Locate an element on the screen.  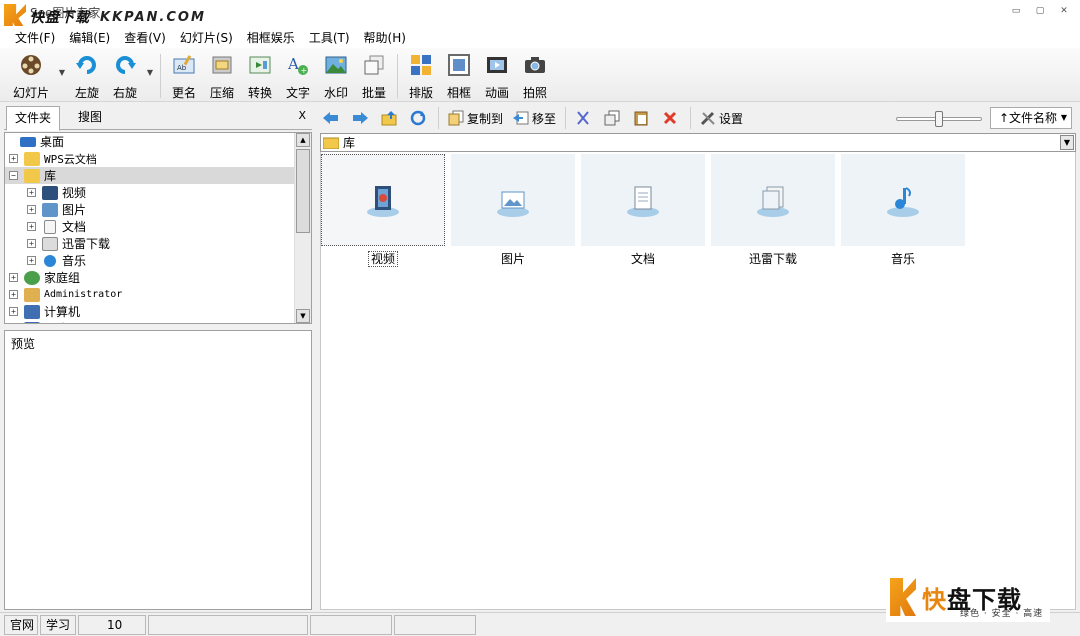
tree-item-downloads: + 迅雷下载 is located at coordinates (150, 243).